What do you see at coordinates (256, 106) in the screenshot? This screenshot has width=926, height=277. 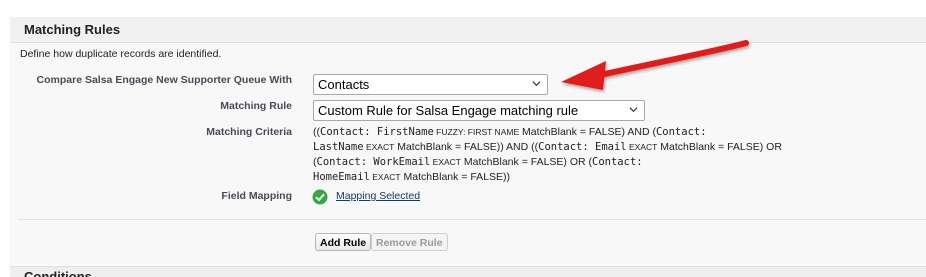 I see `matching-rule-label: Matching Rule` at bounding box center [256, 106].